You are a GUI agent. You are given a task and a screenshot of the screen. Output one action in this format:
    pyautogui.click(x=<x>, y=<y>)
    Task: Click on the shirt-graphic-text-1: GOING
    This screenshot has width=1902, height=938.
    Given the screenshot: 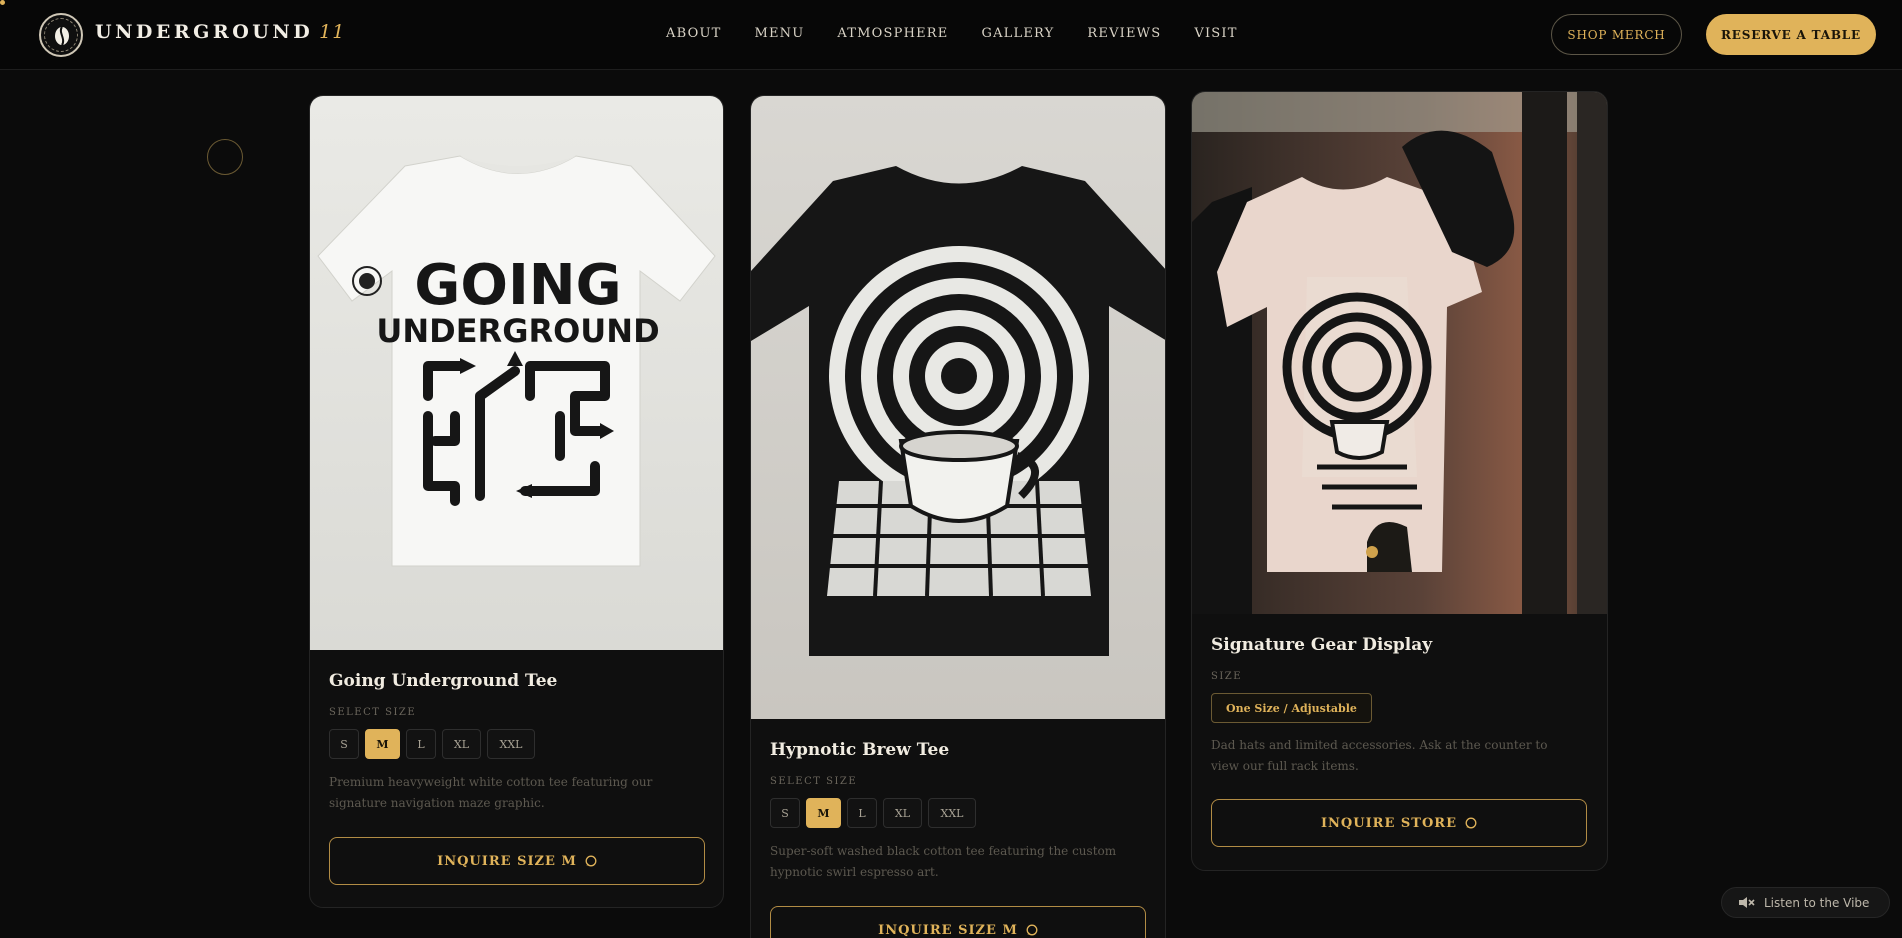 What is the action you would take?
    pyautogui.click(x=517, y=285)
    